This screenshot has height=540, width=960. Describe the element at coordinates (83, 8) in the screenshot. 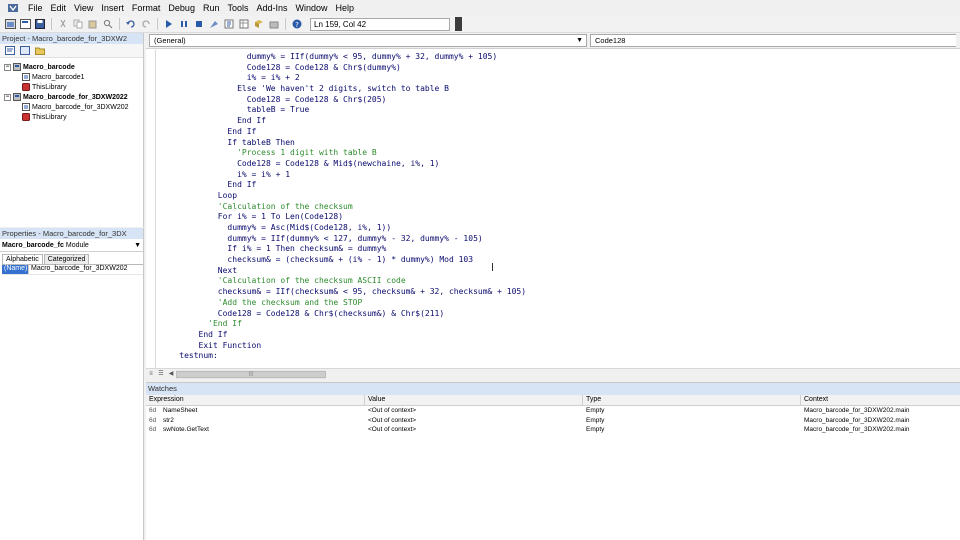

I see `menu-view: View` at that location.